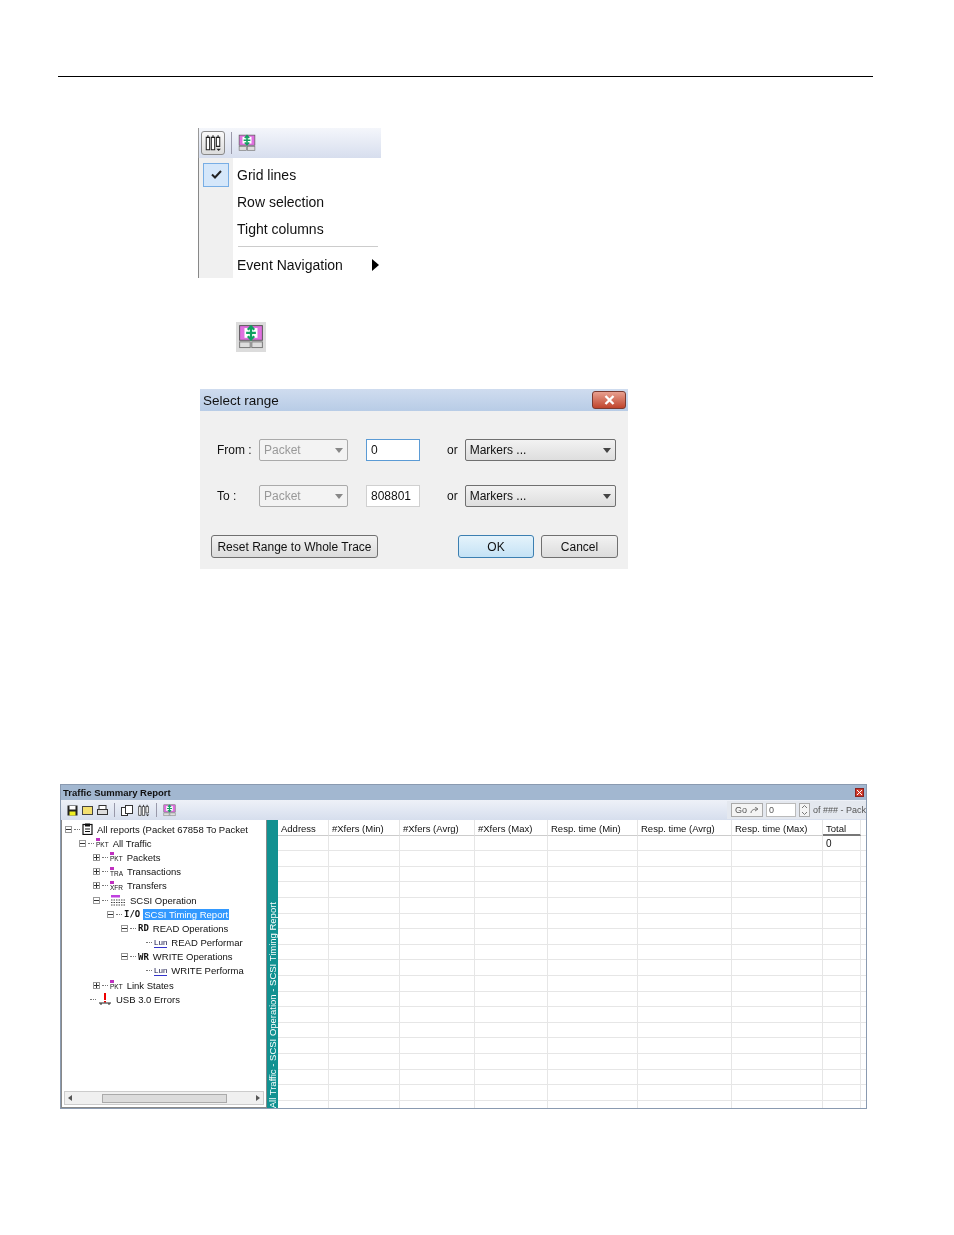  I want to click on spinner-icon, so click(804, 810).